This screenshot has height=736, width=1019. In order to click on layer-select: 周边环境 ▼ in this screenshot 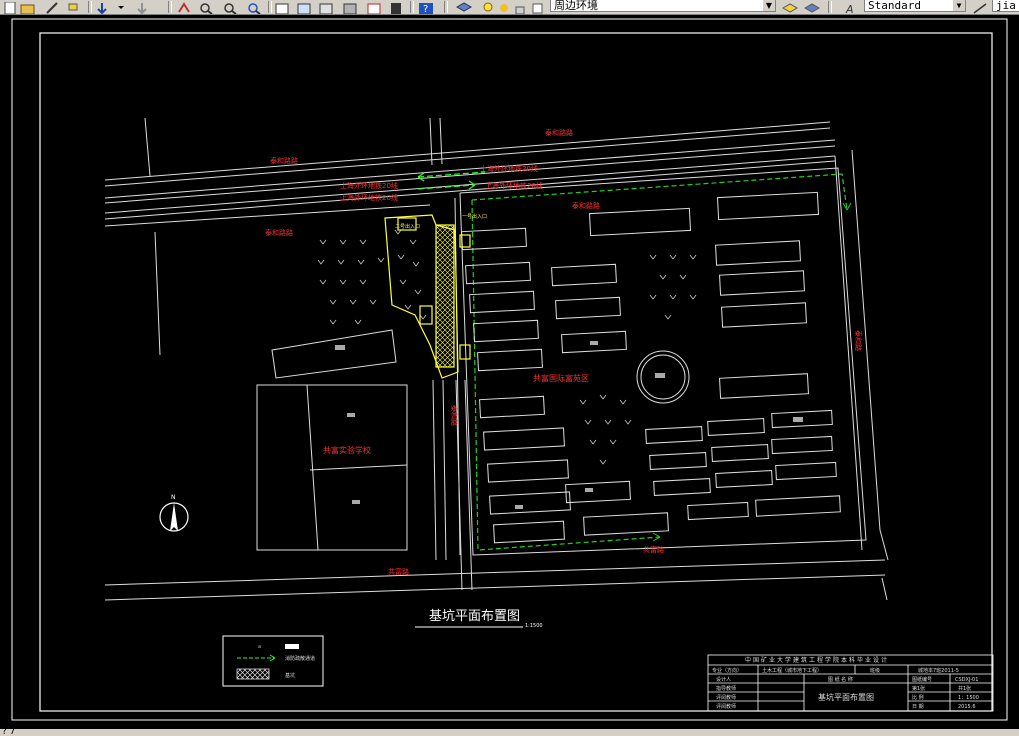, I will do `click(663, 6)`.